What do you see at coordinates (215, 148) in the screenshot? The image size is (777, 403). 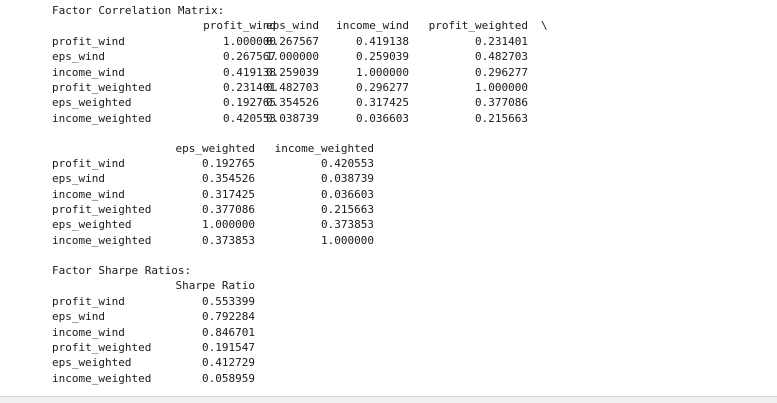 I see `column-header: eps_weighted` at bounding box center [215, 148].